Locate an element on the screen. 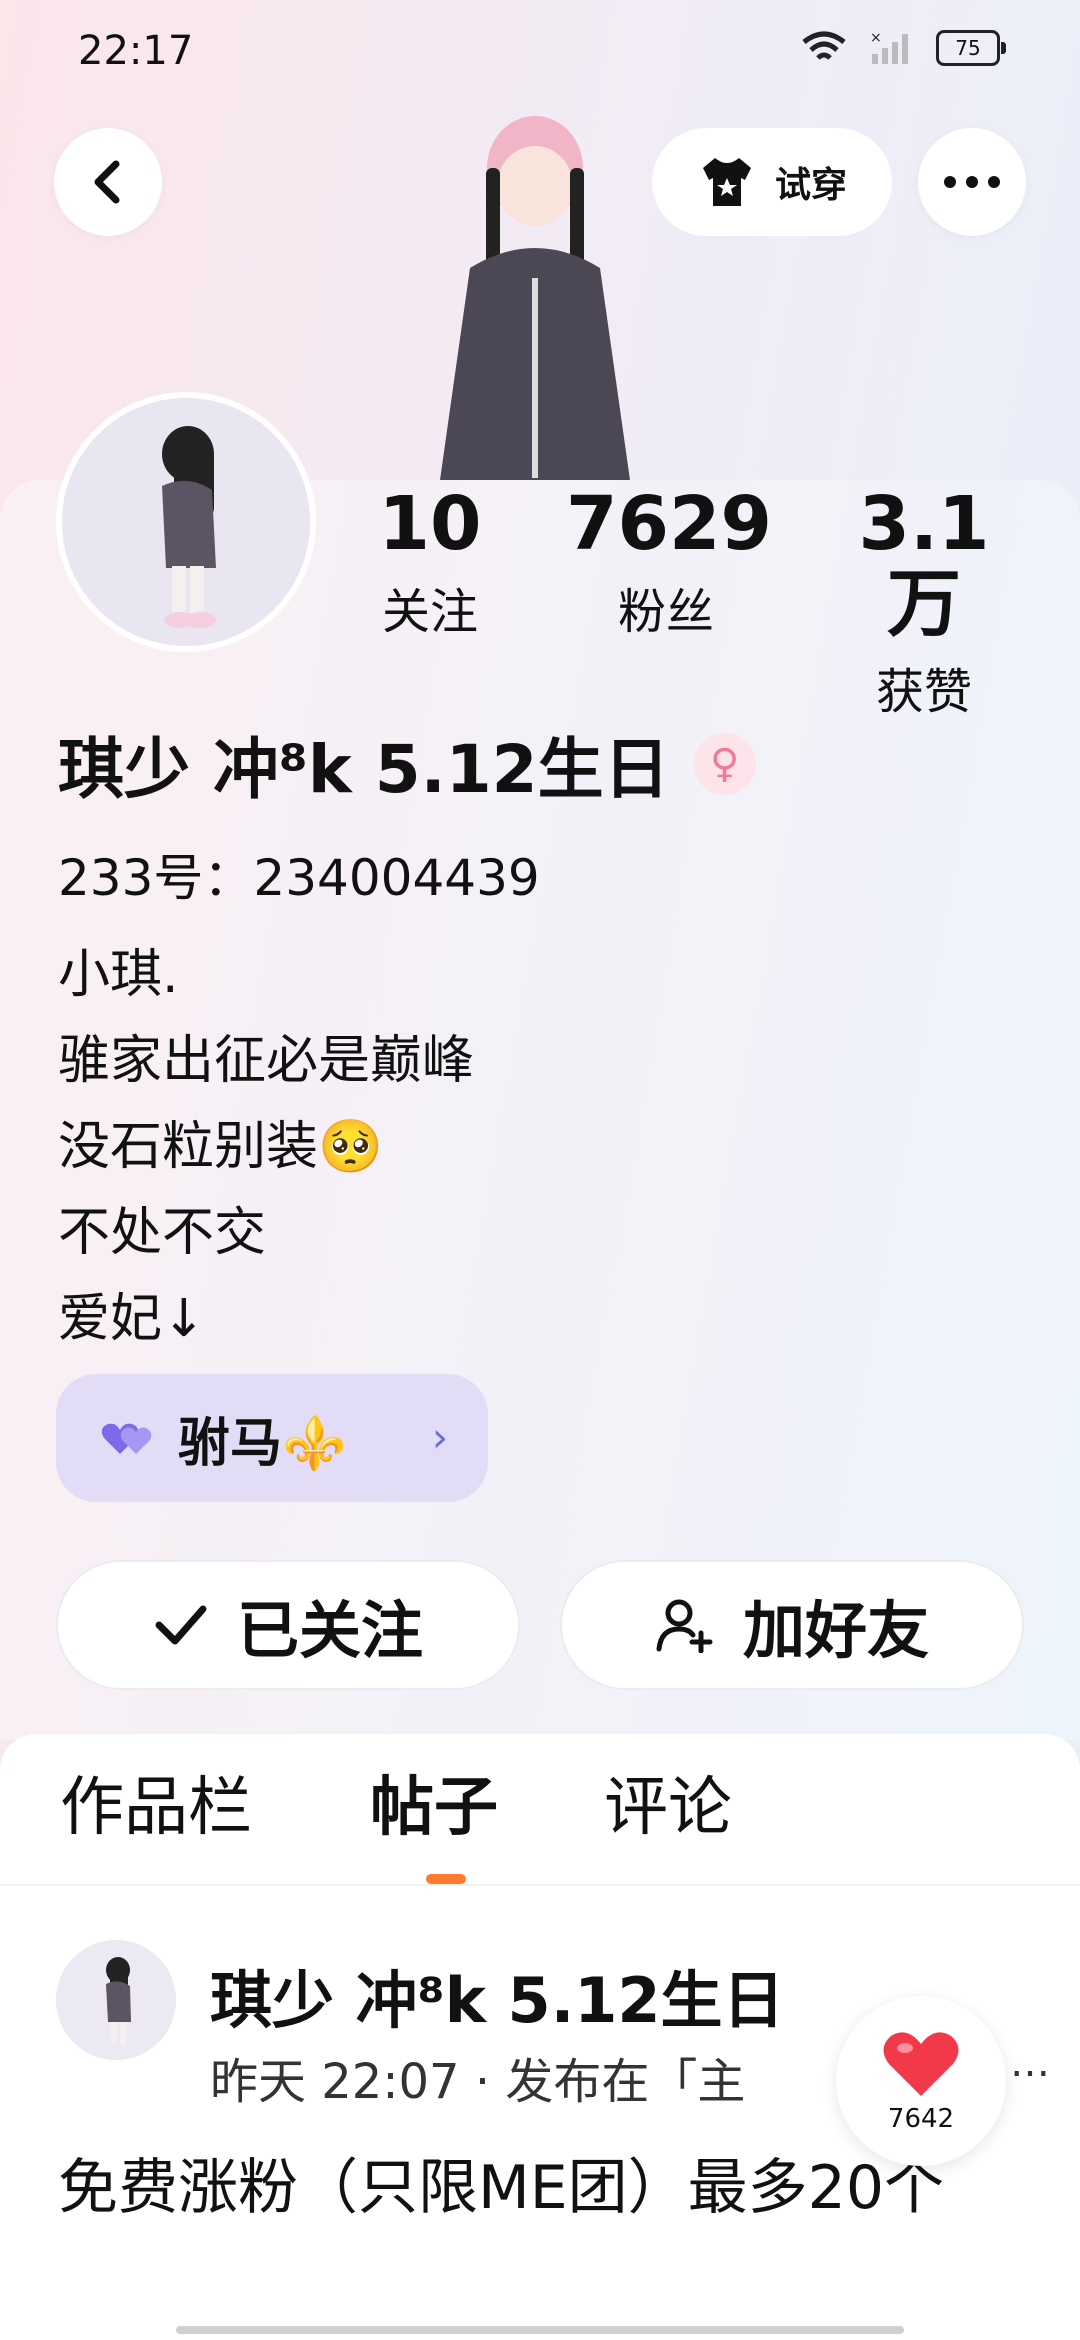  followed-button: 已关注 is located at coordinates (288, 1625).